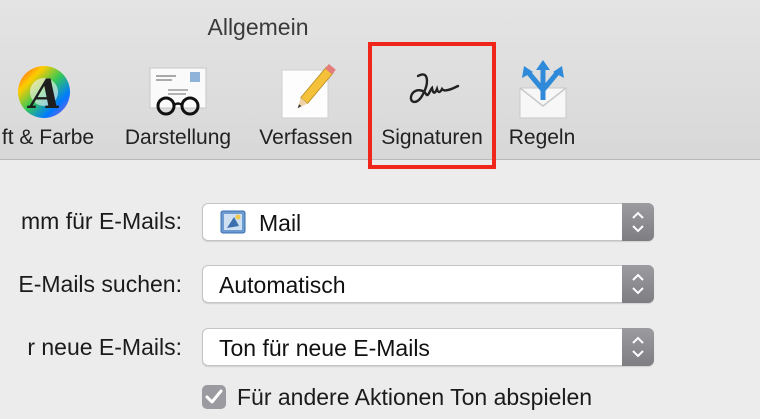 This screenshot has width=760, height=419. I want to click on envelope-glasses-icon, so click(178, 91).